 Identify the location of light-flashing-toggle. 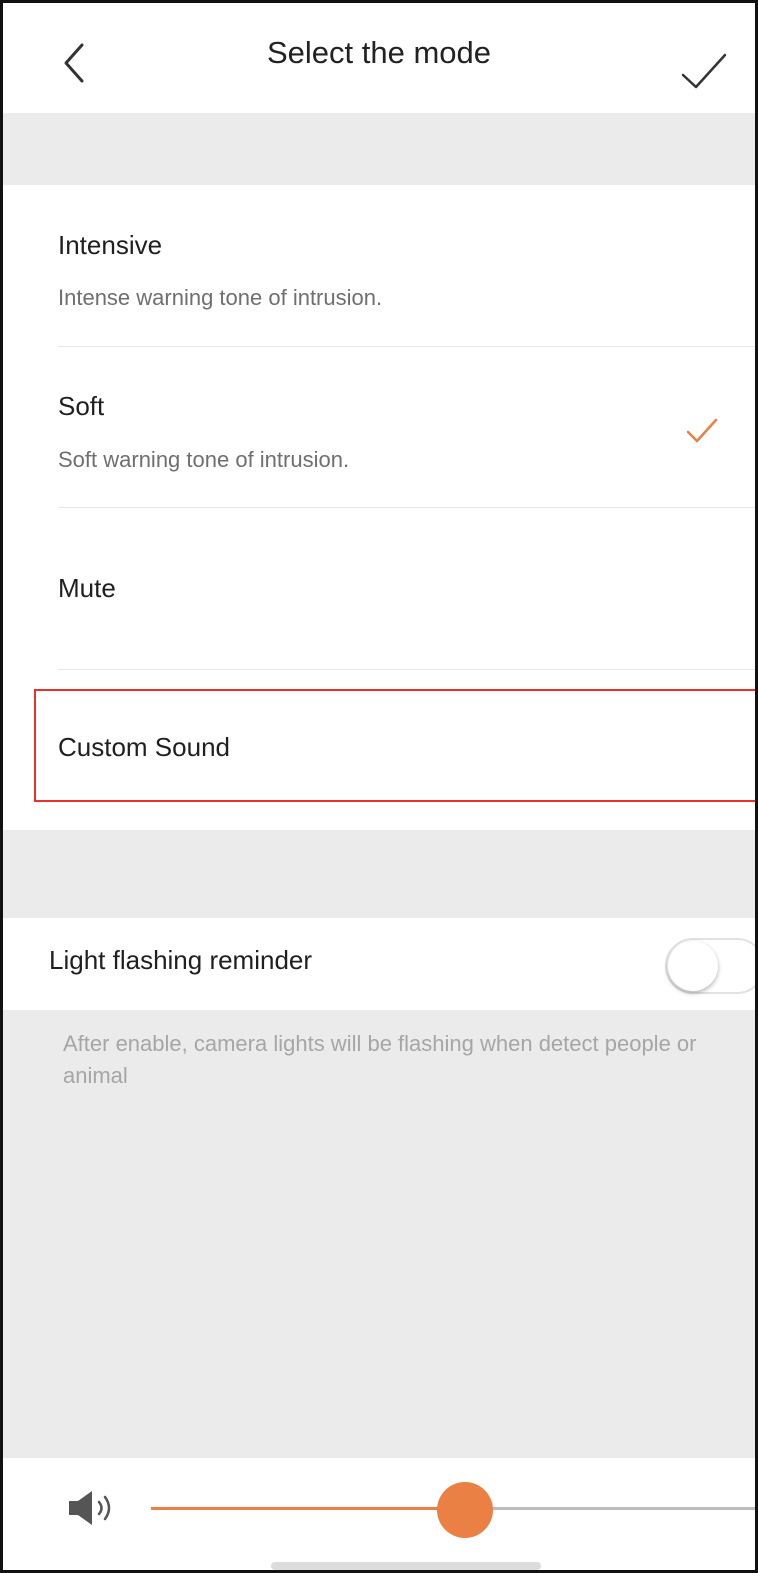
(710, 966).